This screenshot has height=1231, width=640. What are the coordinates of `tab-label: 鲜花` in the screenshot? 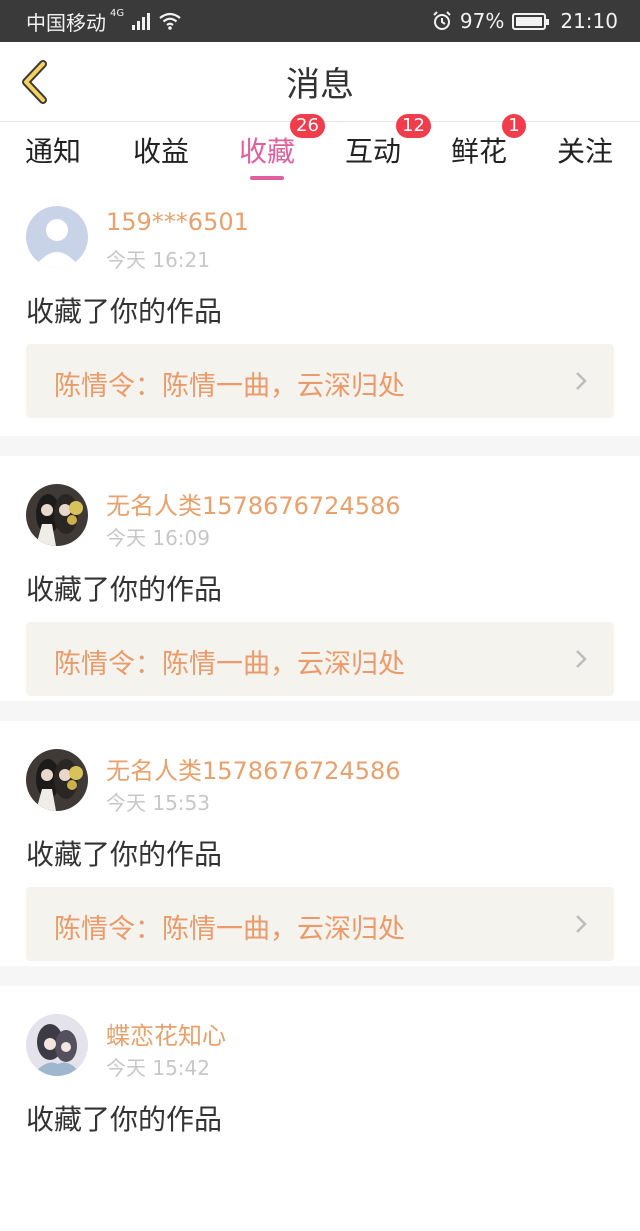 It's located at (478, 151).